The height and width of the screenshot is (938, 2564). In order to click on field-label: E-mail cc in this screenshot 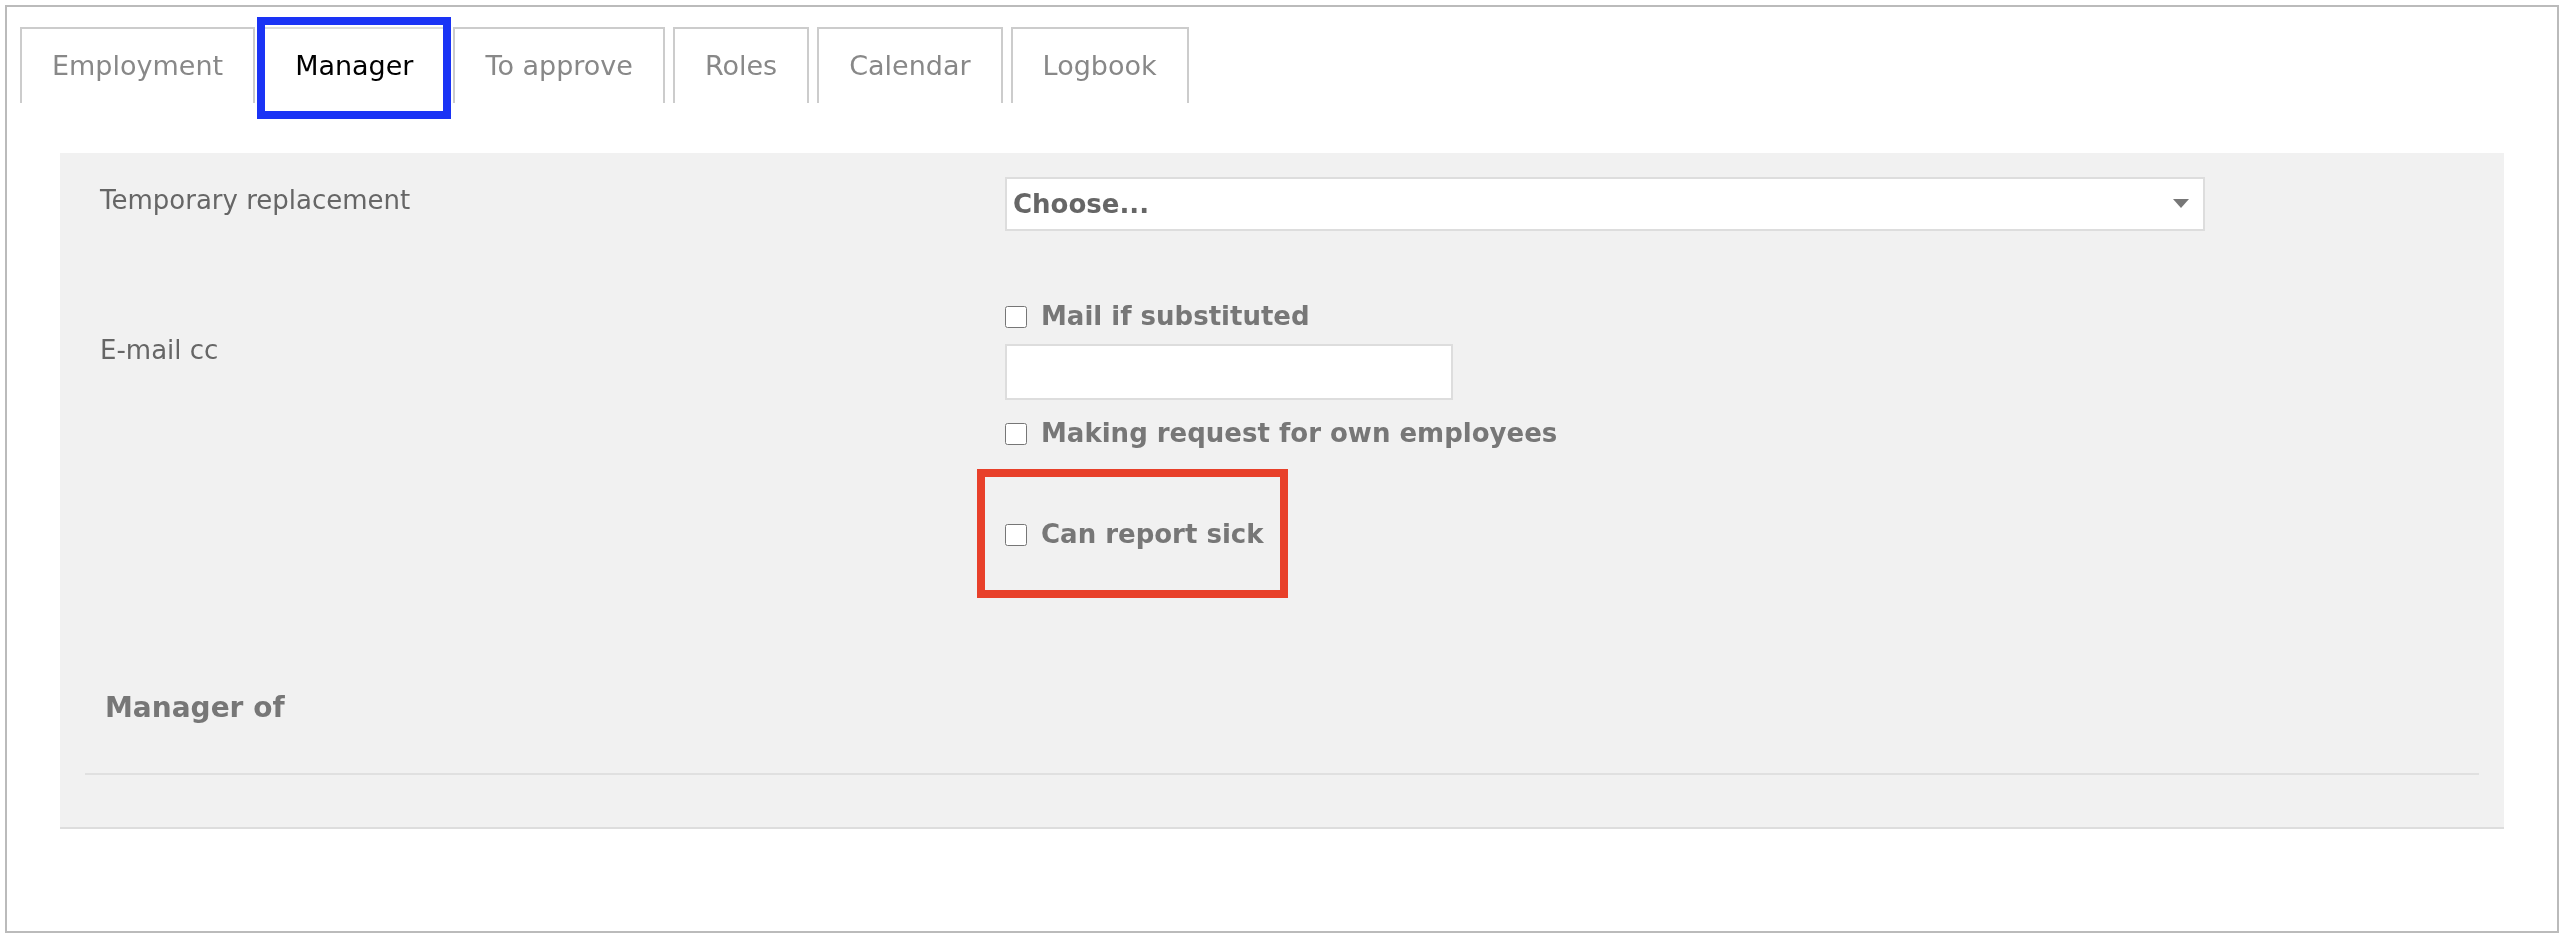, I will do `click(160, 350)`.